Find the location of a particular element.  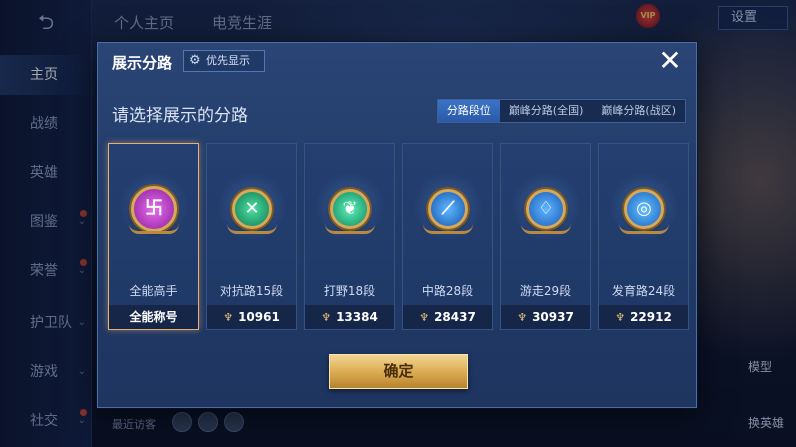

lane-name: 打野18段 is located at coordinates (349, 291).